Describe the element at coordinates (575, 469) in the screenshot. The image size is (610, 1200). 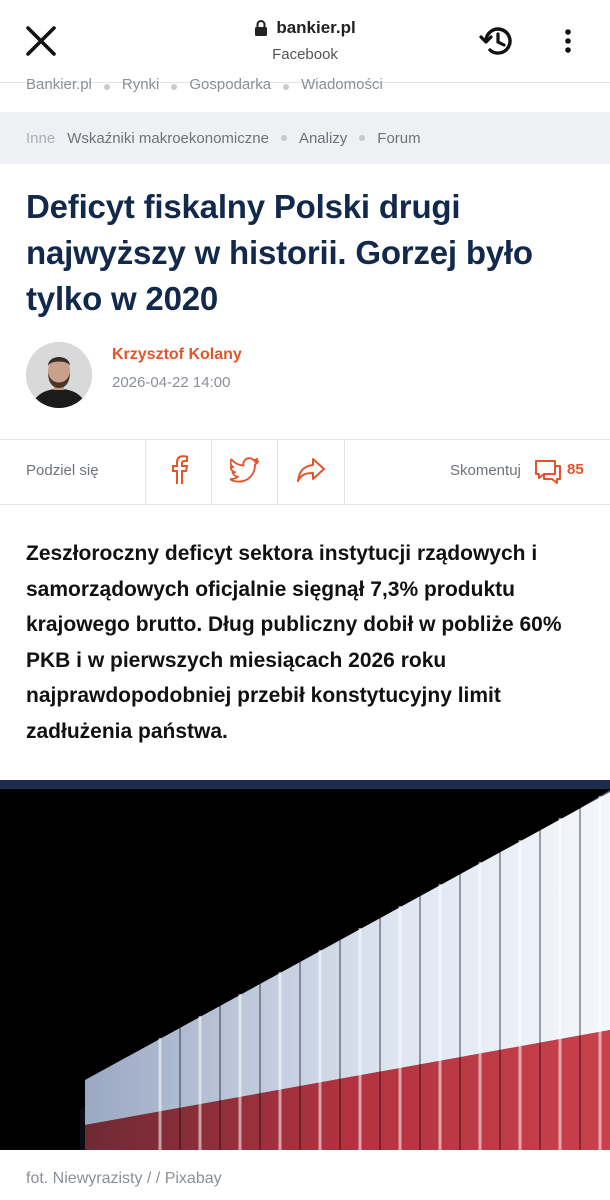
I see `comment-count: 85` at that location.